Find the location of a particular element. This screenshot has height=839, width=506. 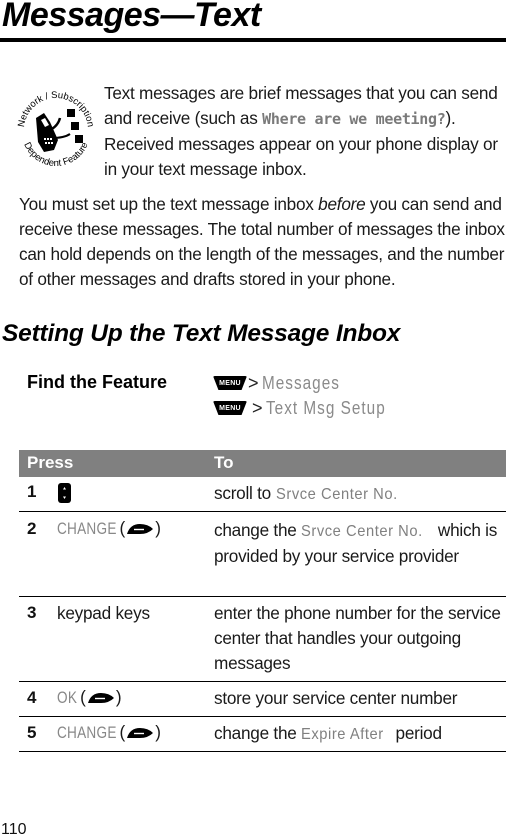

nav-scroll-key-icon is located at coordinates (64, 493).